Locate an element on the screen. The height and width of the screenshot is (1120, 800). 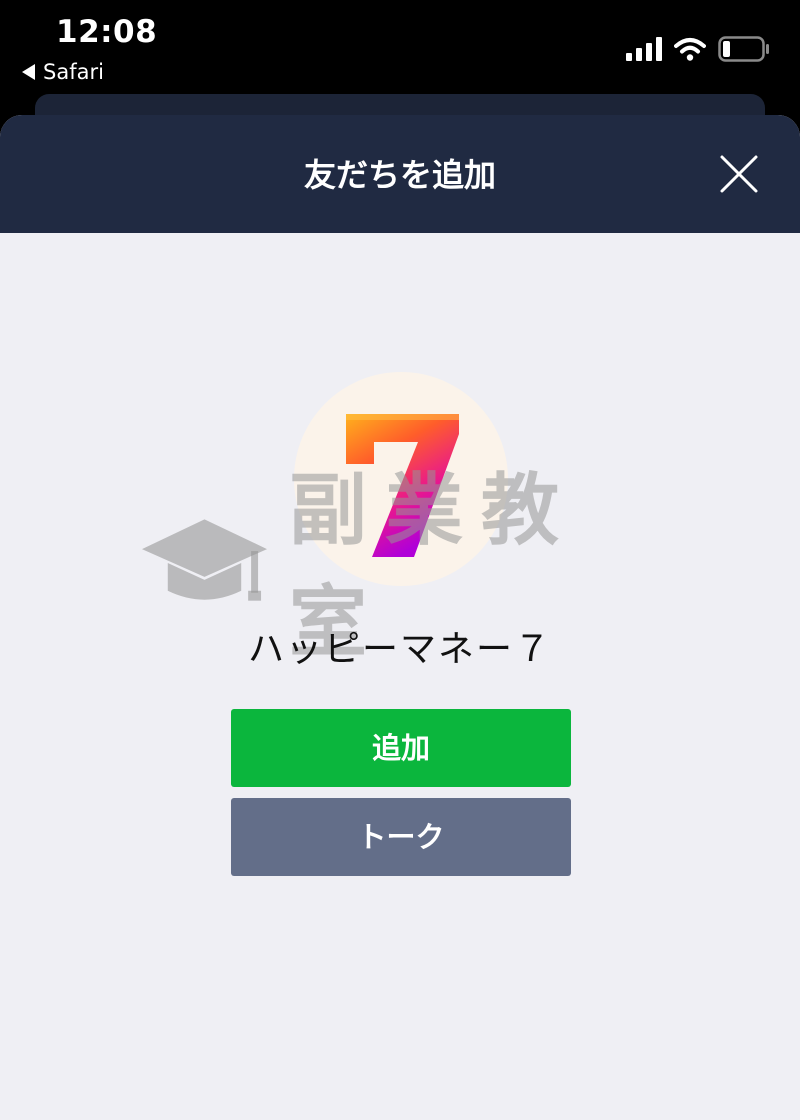
graduation-cap-icon is located at coordinates (204, 559).